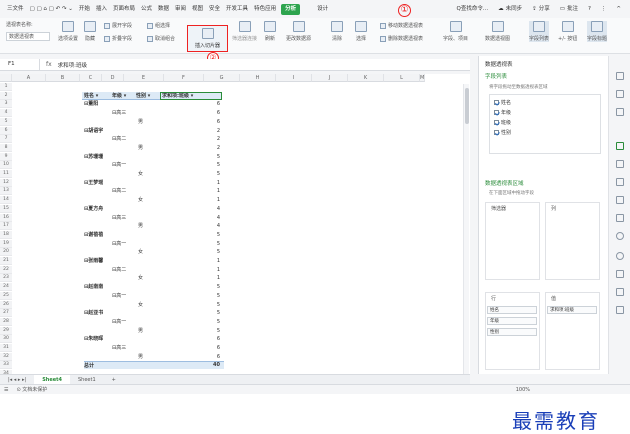  What do you see at coordinates (6, 139) in the screenshot?
I see `row-header: 7` at bounding box center [6, 139].